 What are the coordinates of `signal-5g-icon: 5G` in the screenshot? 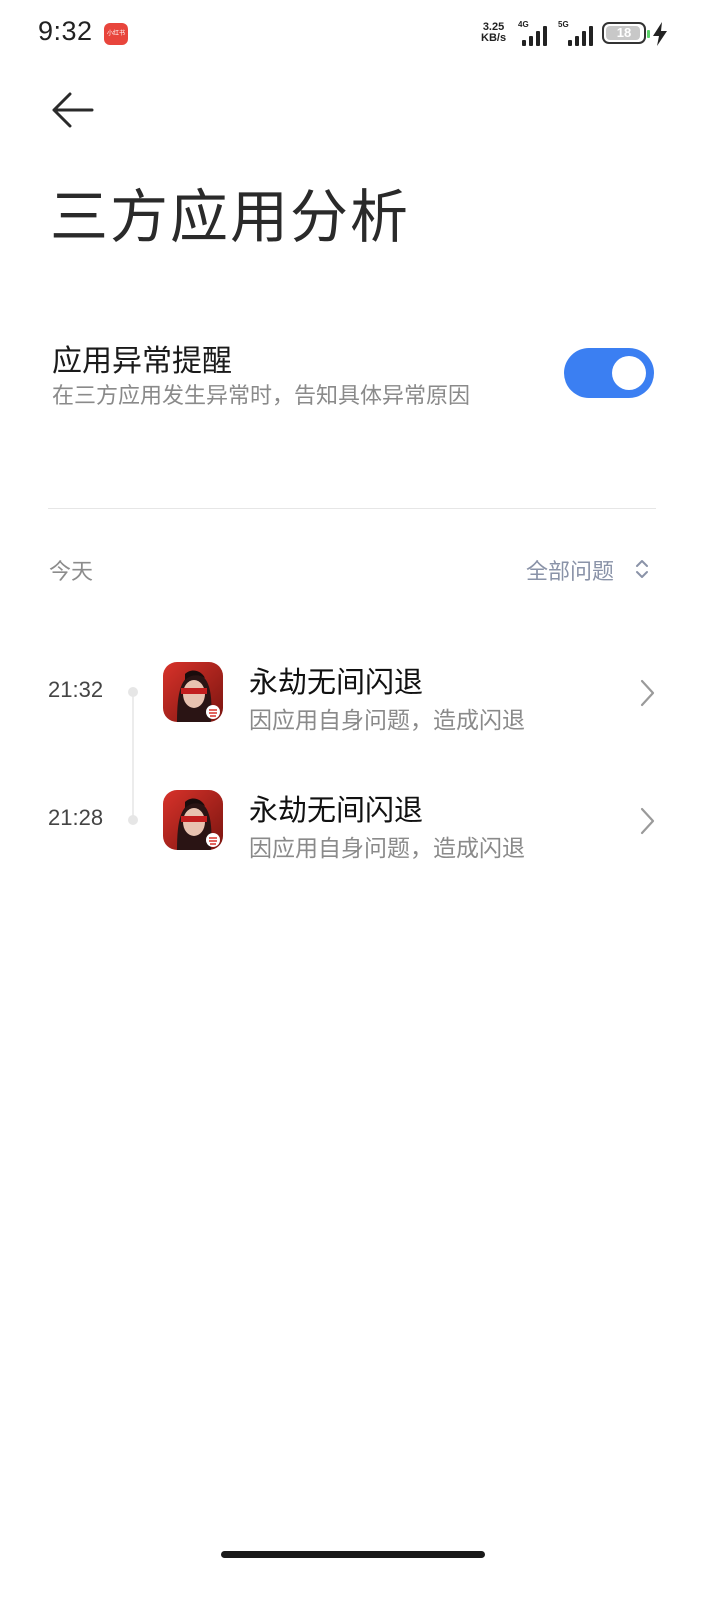 It's located at (578, 33).